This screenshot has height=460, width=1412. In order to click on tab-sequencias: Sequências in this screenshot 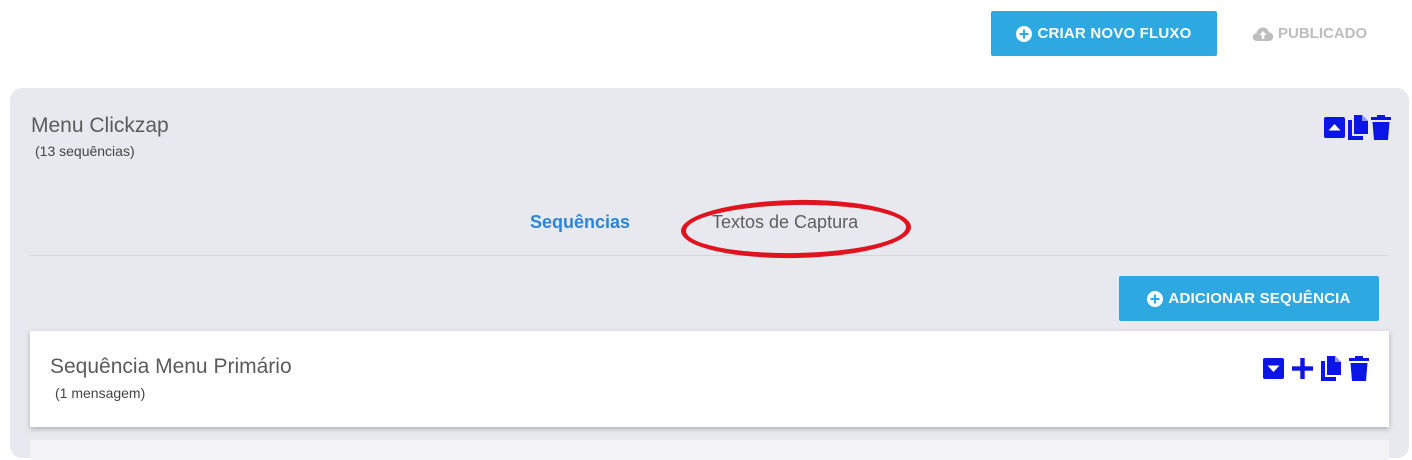, I will do `click(580, 222)`.